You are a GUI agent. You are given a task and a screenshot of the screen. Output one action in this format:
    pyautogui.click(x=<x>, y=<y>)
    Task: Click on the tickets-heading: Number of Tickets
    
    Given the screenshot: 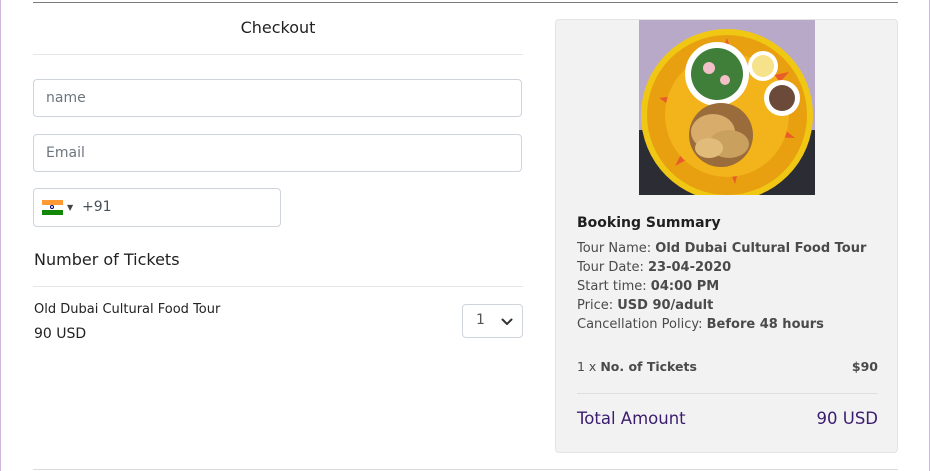 What is the action you would take?
    pyautogui.click(x=107, y=259)
    